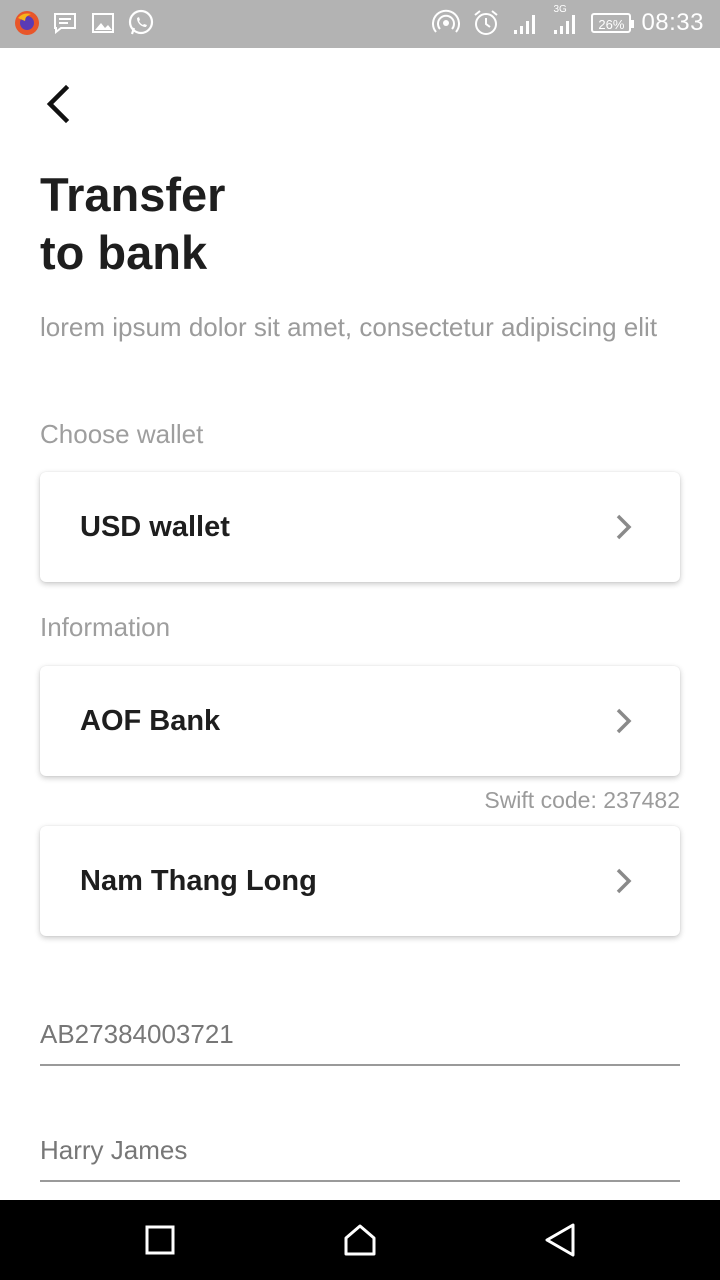 The image size is (720, 1280). What do you see at coordinates (137, 1034) in the screenshot?
I see `account-number-value: AB27384003721` at bounding box center [137, 1034].